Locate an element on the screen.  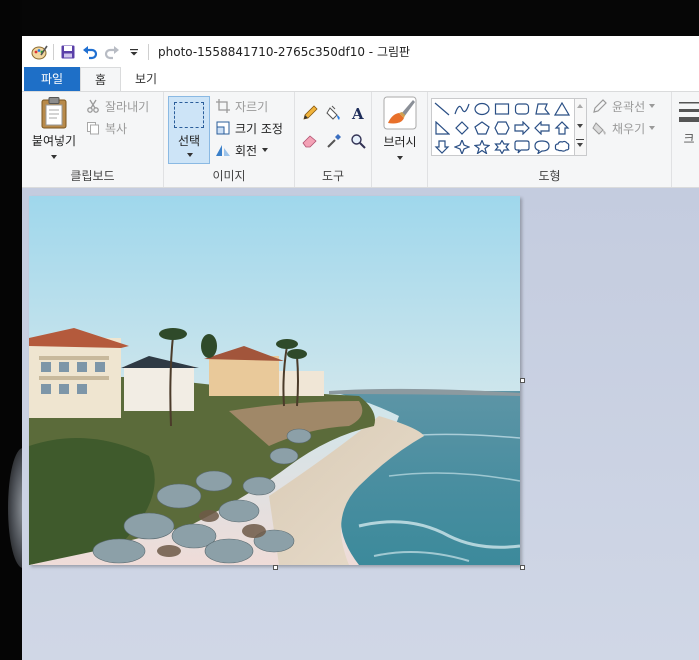
fill-button: 채우기 is located at coordinates (623, 128).